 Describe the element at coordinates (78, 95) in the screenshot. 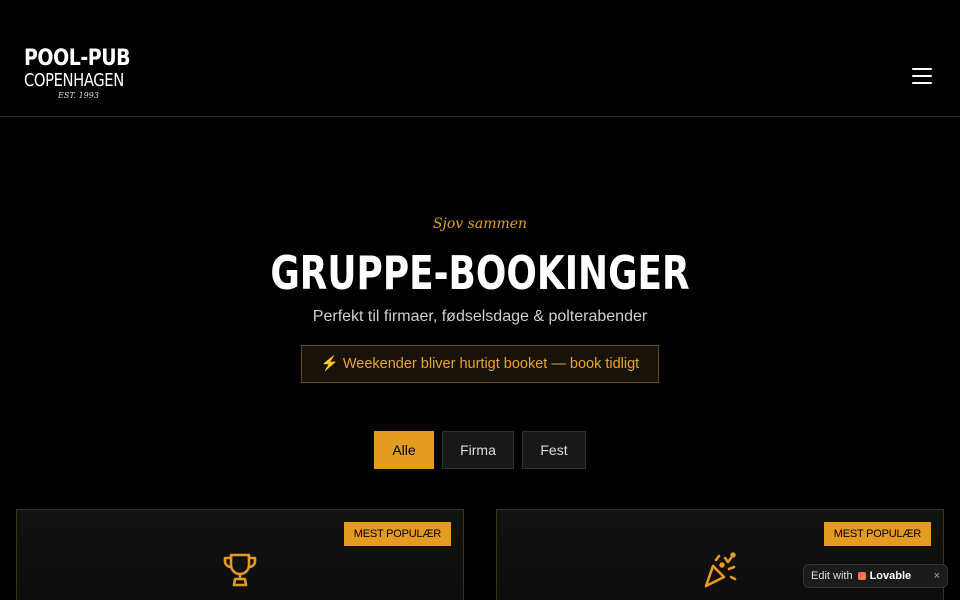

I see `logo-line-3: EST. 1993` at that location.